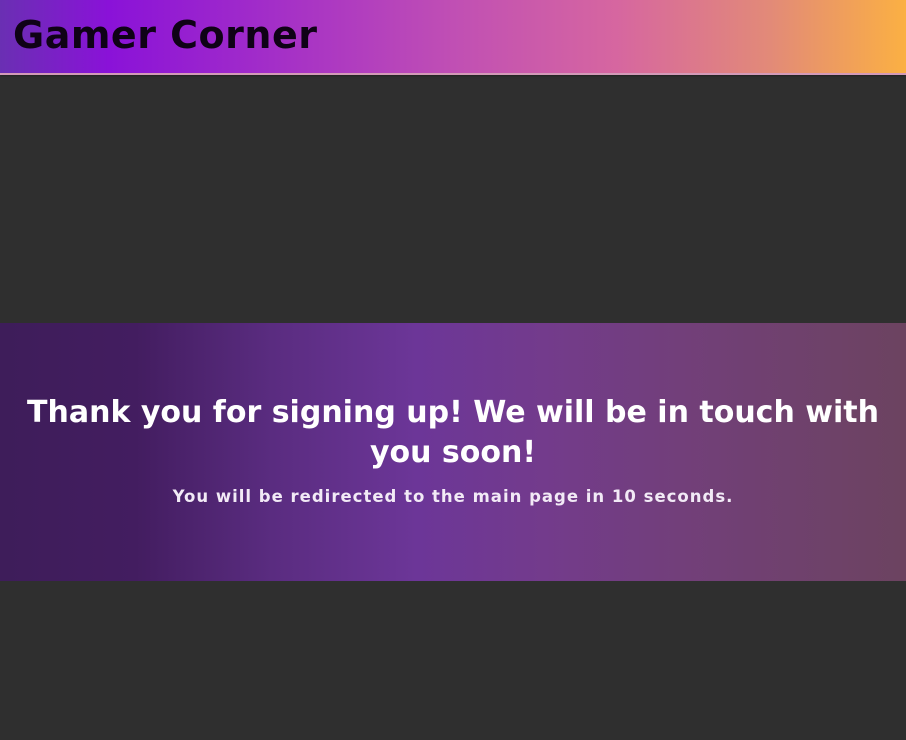  What do you see at coordinates (453, 37) in the screenshot?
I see `site-header: Gamer Corner` at bounding box center [453, 37].